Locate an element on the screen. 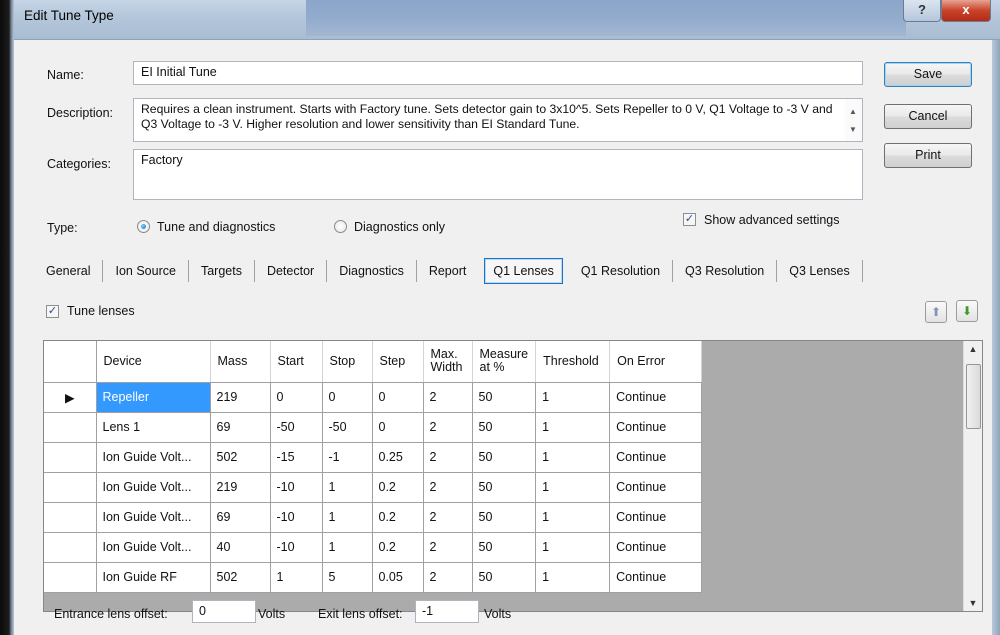  col-start: Start is located at coordinates (296, 362).